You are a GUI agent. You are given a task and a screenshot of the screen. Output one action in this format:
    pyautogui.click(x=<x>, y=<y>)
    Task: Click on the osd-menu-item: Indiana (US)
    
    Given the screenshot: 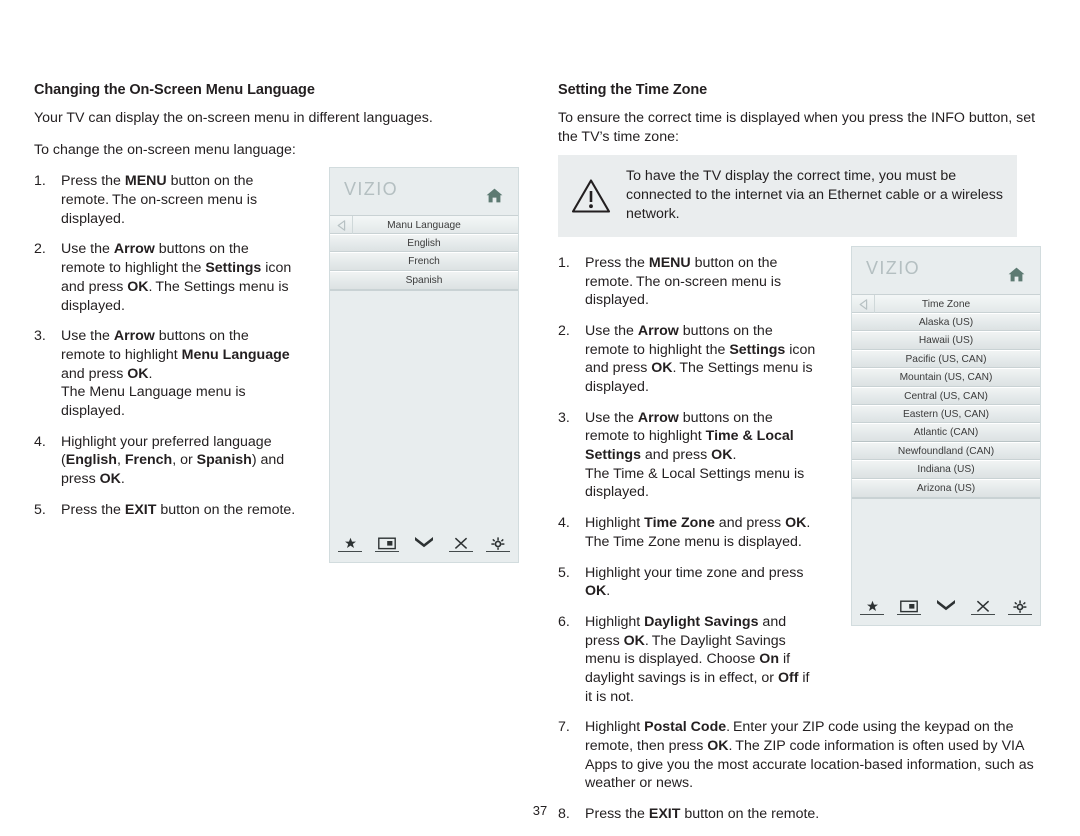 What is the action you would take?
    pyautogui.click(x=946, y=470)
    